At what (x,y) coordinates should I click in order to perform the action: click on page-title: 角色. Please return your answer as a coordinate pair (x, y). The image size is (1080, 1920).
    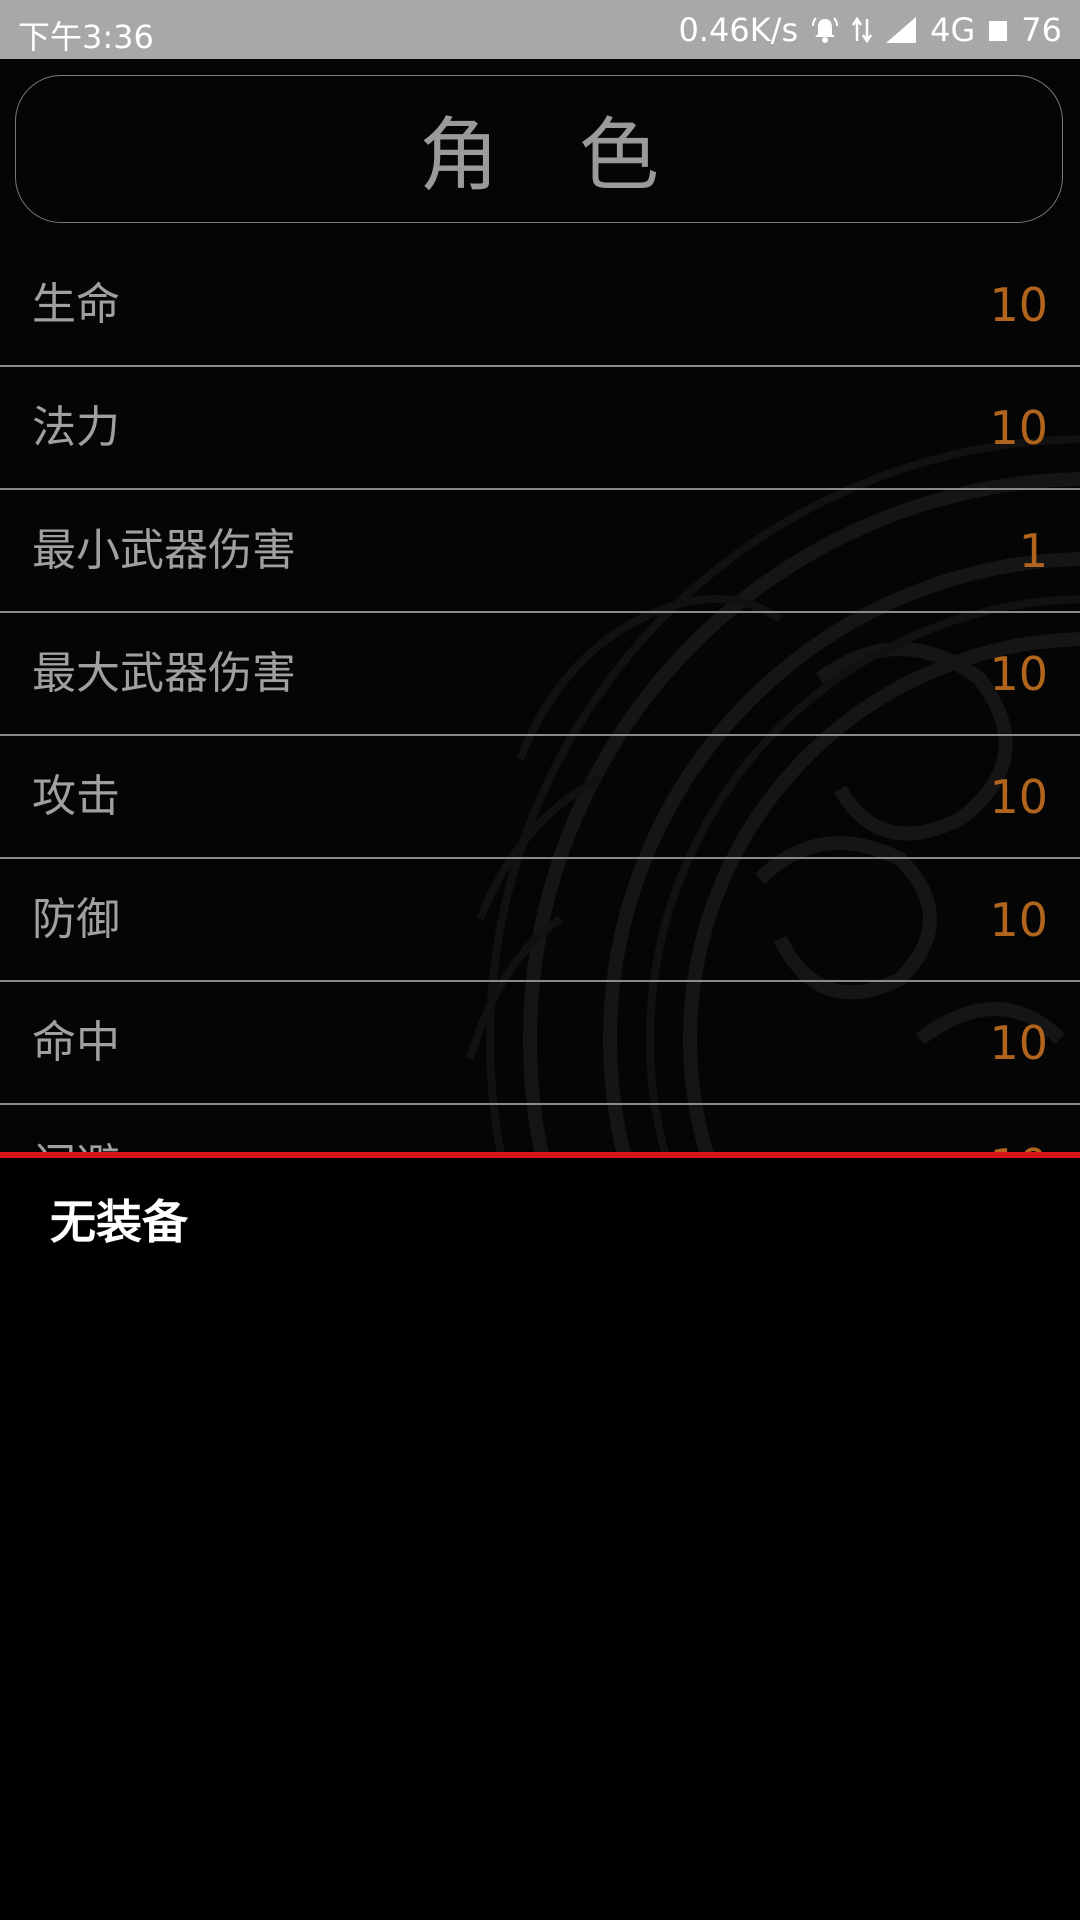
    Looking at the image, I should click on (579, 155).